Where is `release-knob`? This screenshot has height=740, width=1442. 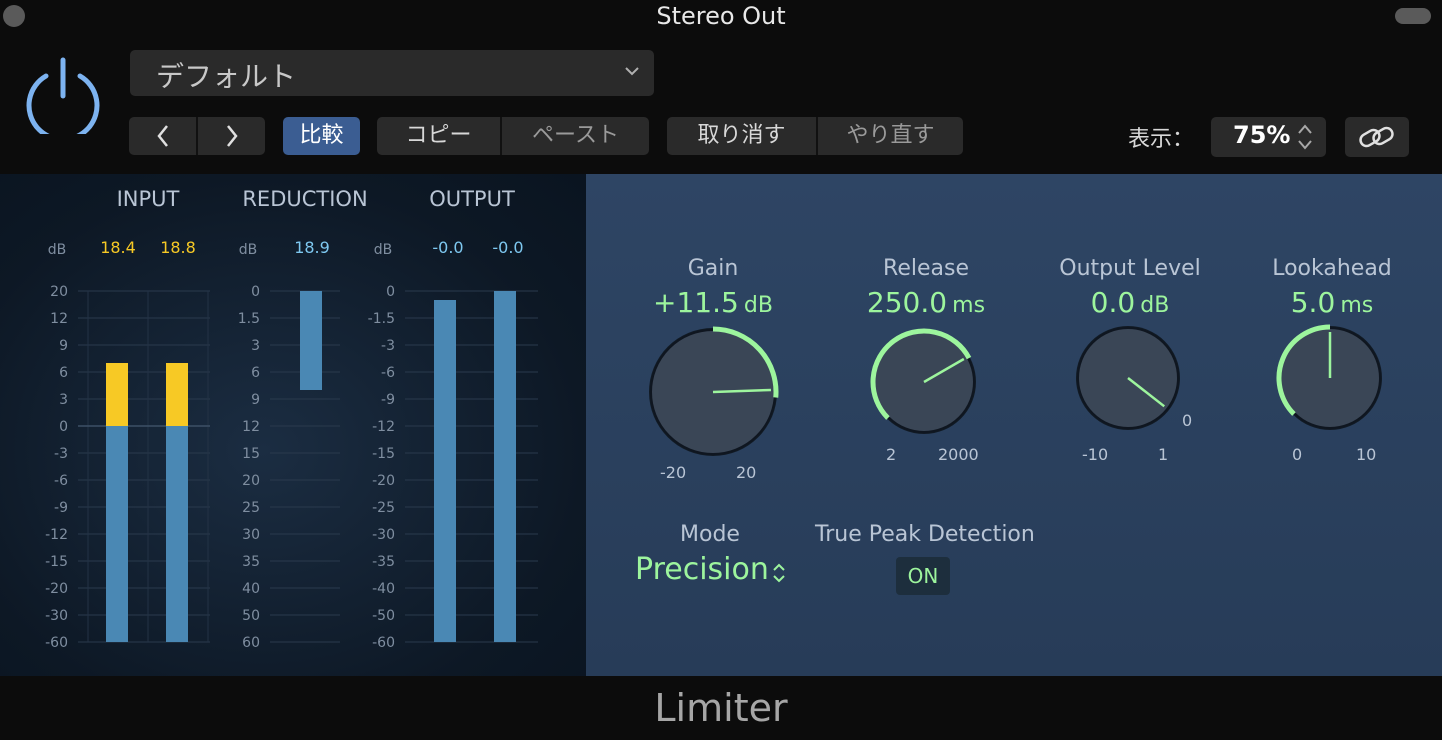
release-knob is located at coordinates (925, 387).